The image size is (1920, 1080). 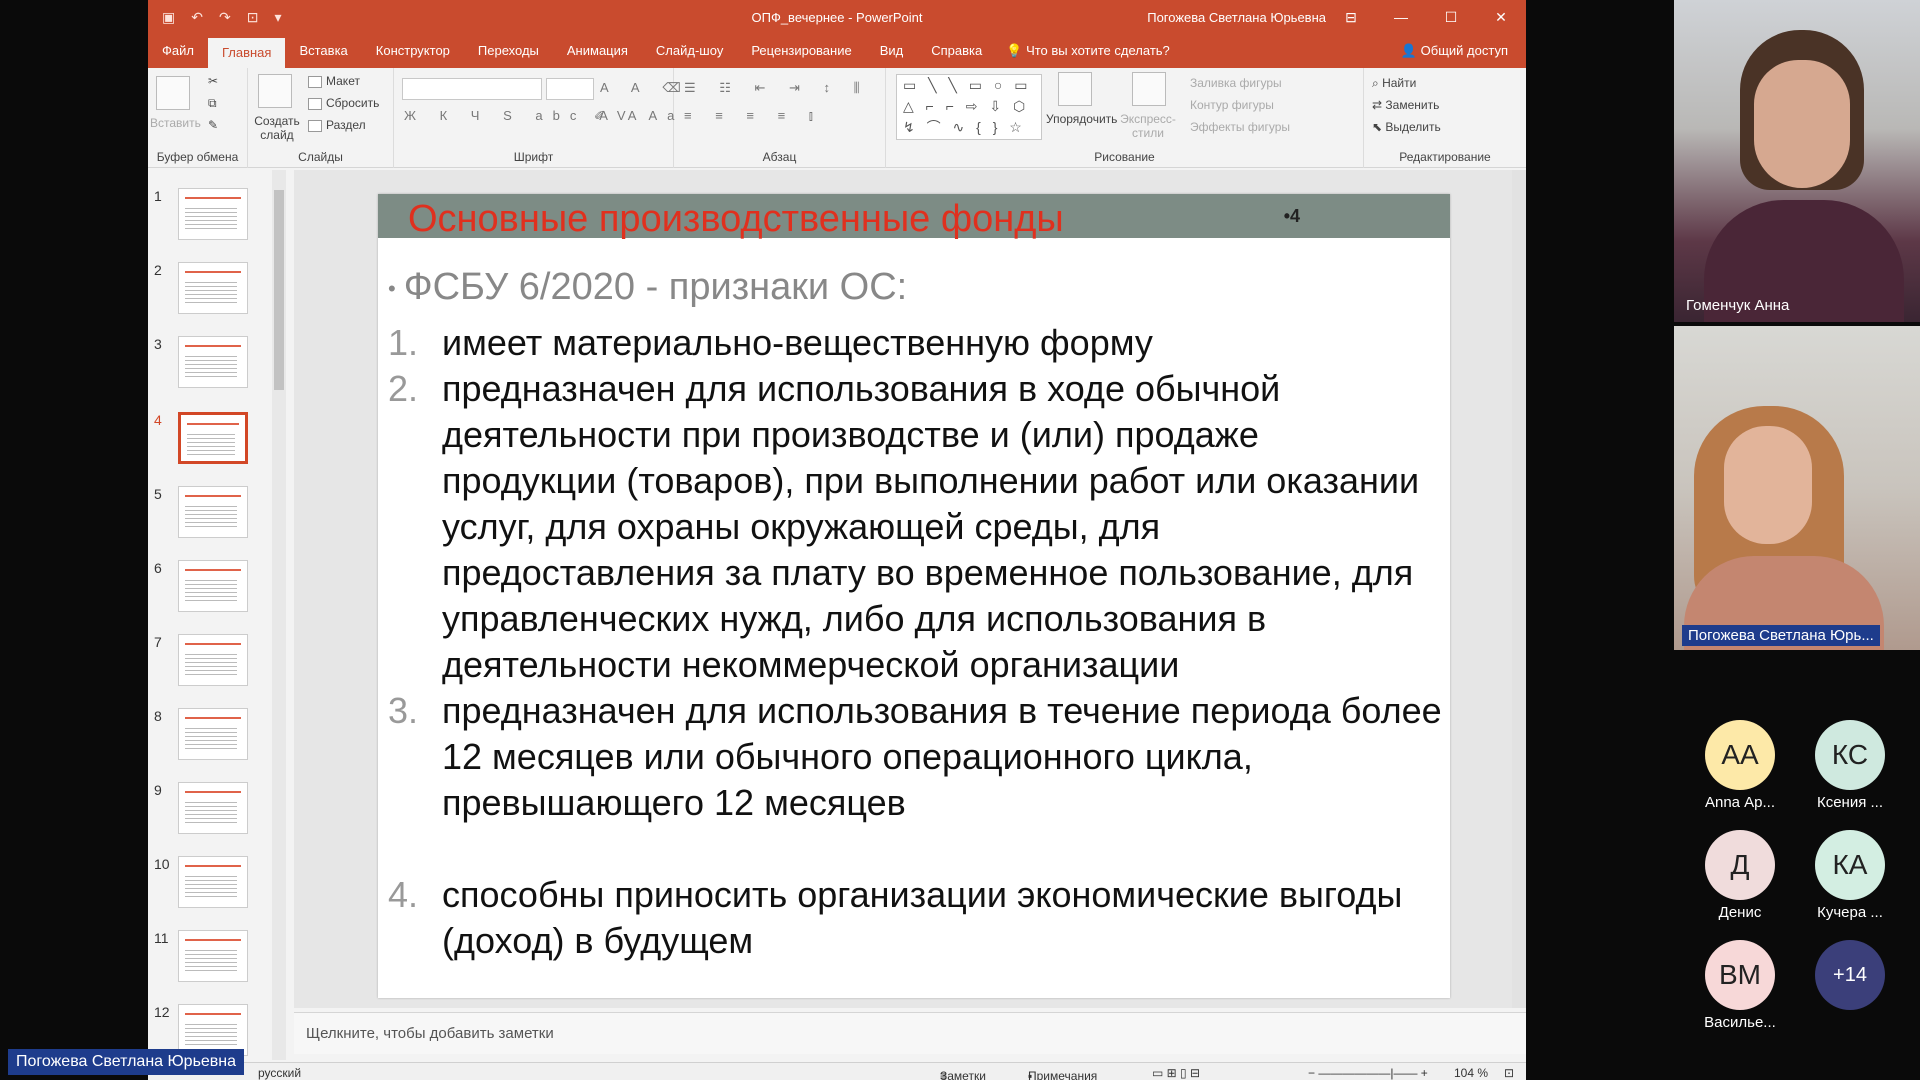 What do you see at coordinates (1148, 126) in the screenshot?
I see `quick-styles-button: Экспресс-стили` at bounding box center [1148, 126].